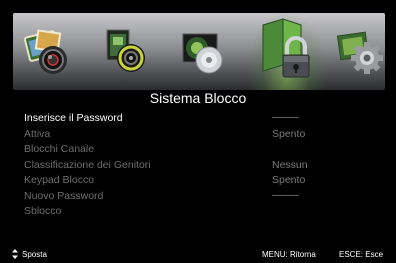 The width and height of the screenshot is (396, 263). Describe the element at coordinates (290, 164) in the screenshot. I see `menu-item-value: Nessun` at that location.